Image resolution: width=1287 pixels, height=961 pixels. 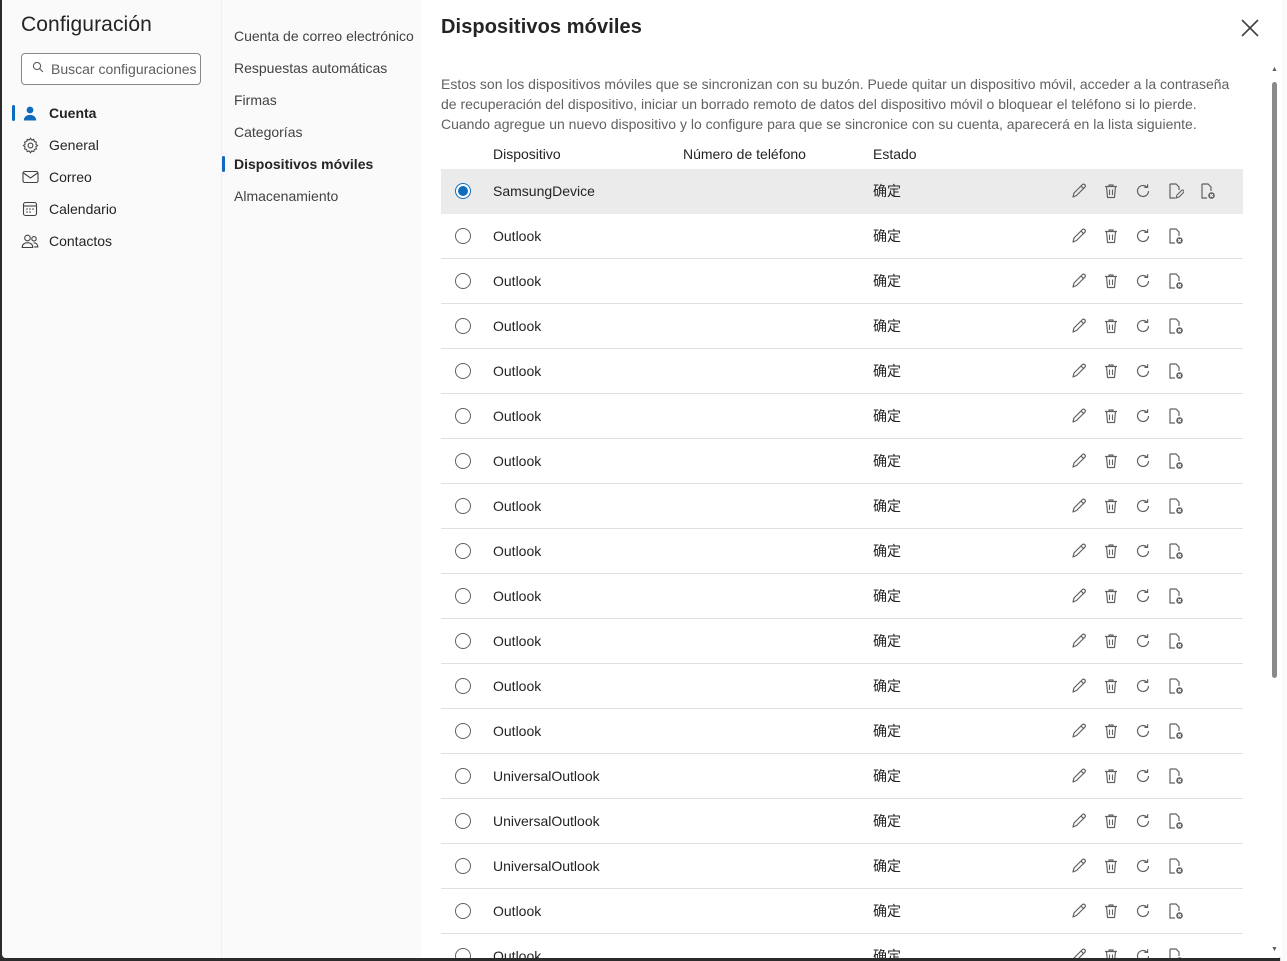 What do you see at coordinates (318, 164) in the screenshot?
I see `subnav-item-4: Dispositivos móviles` at bounding box center [318, 164].